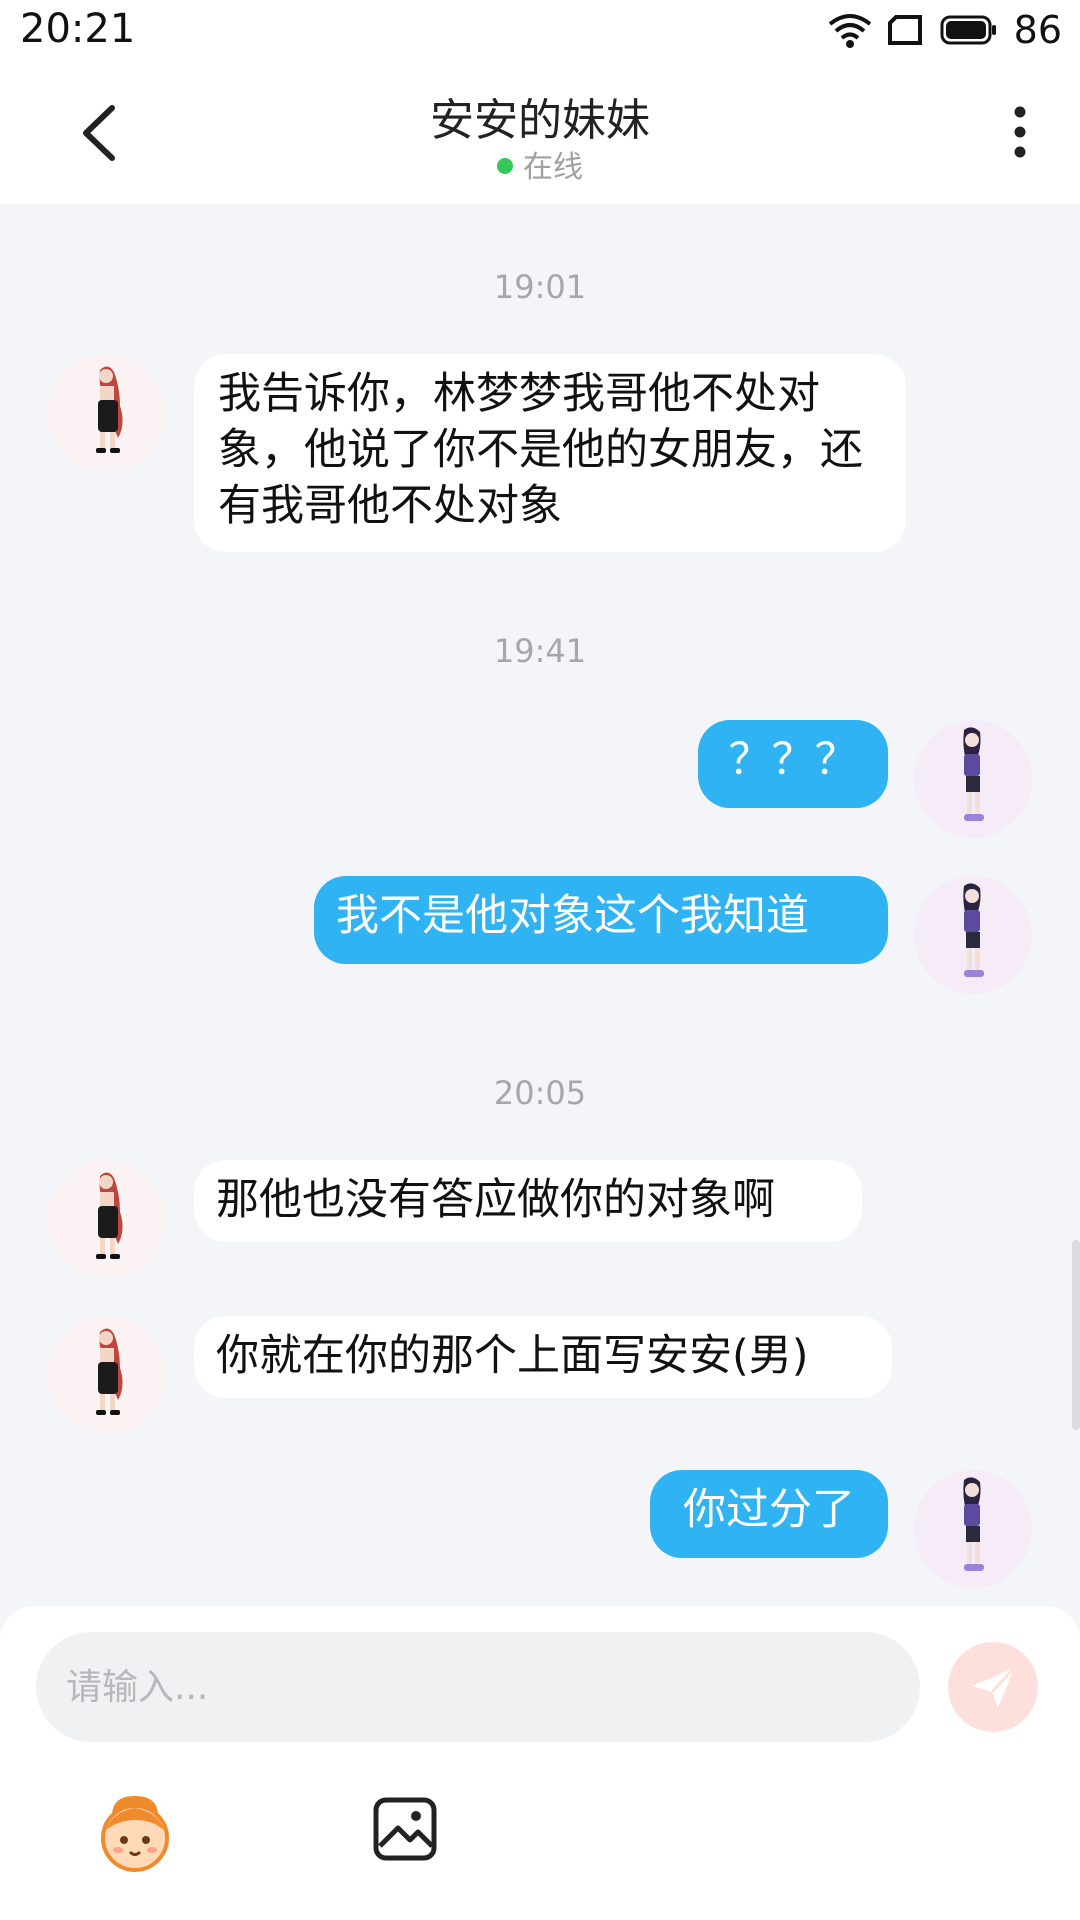  I want to click on message-text: ？？？, so click(793, 760).